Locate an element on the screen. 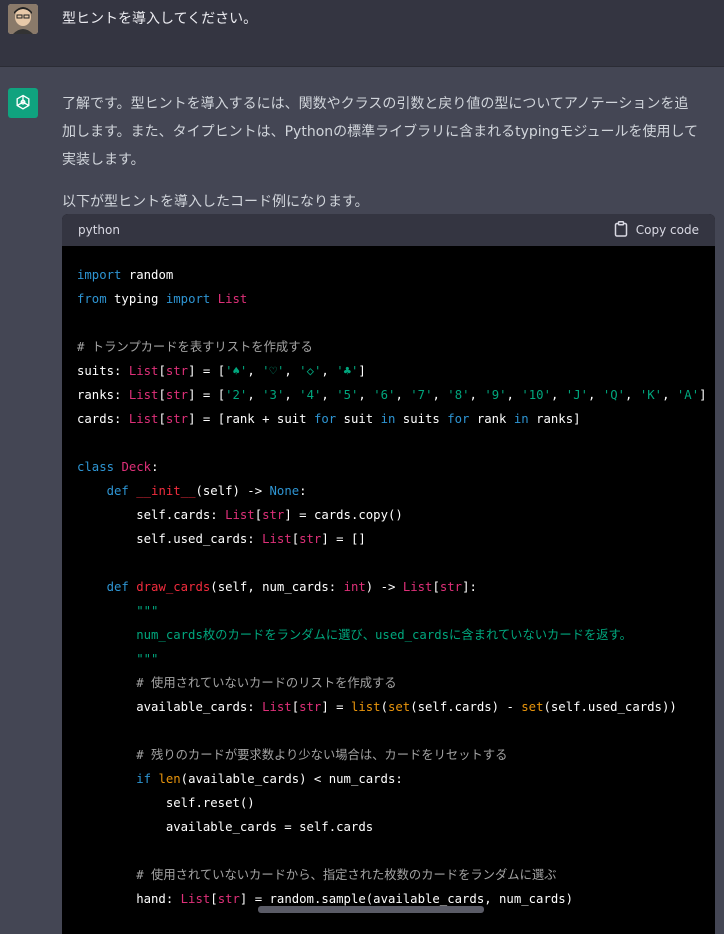  copy-code-label: Copy code is located at coordinates (667, 230).